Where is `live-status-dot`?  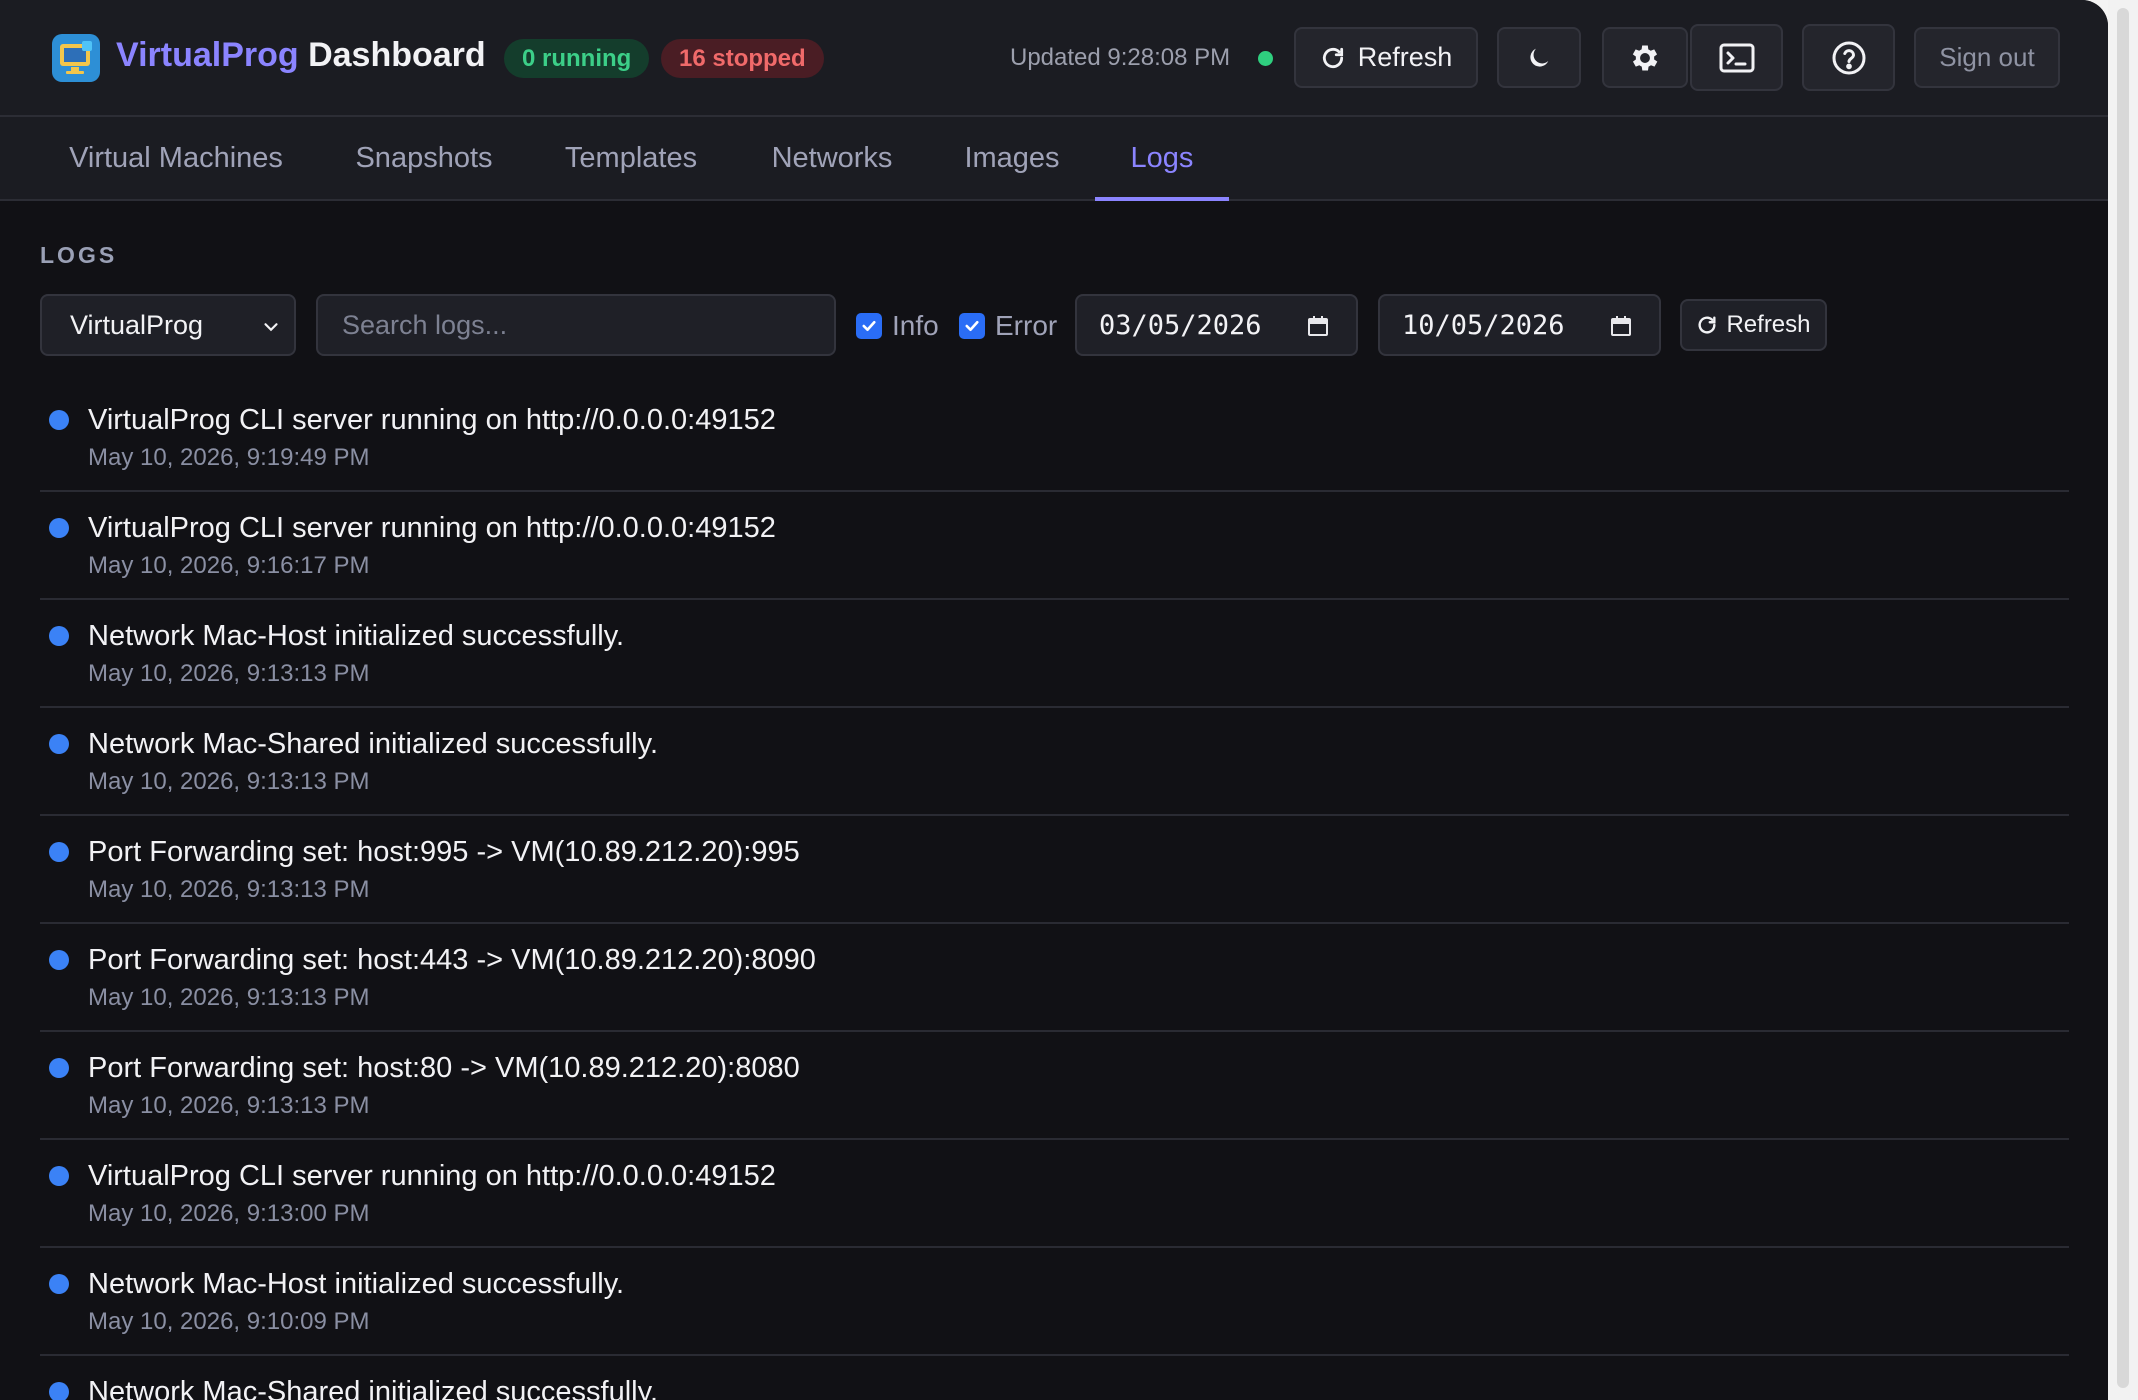
live-status-dot is located at coordinates (1265, 58).